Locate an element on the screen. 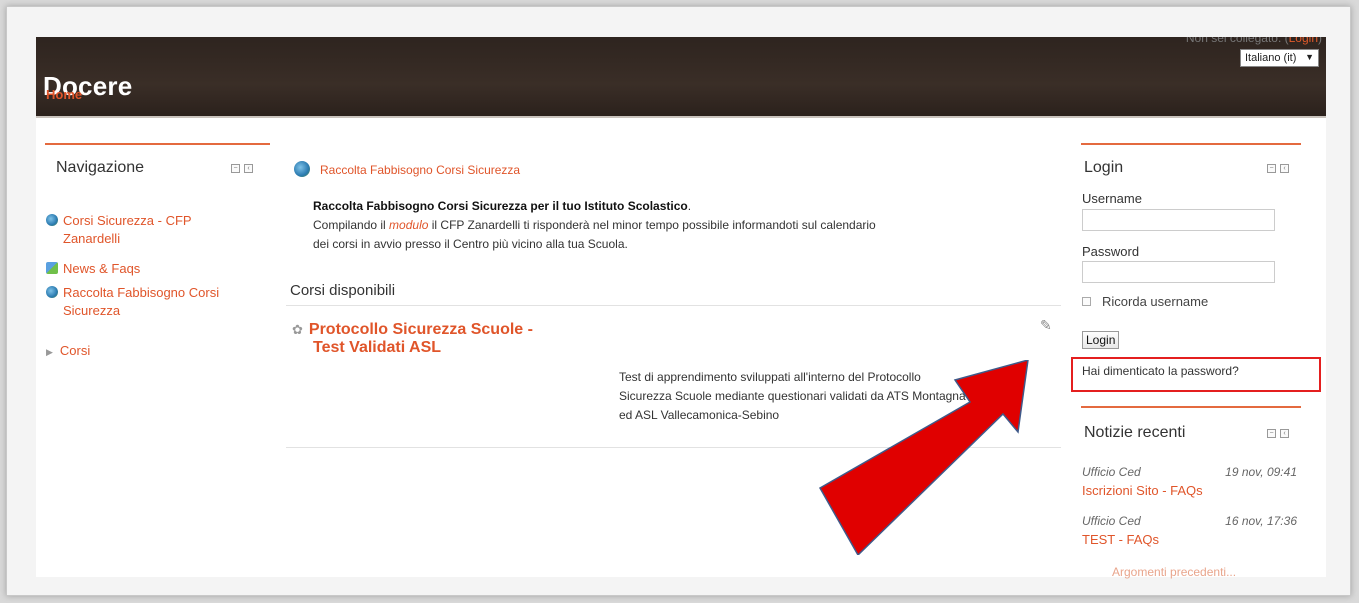 This screenshot has width=1359, height=603. username-input is located at coordinates (1178, 220).